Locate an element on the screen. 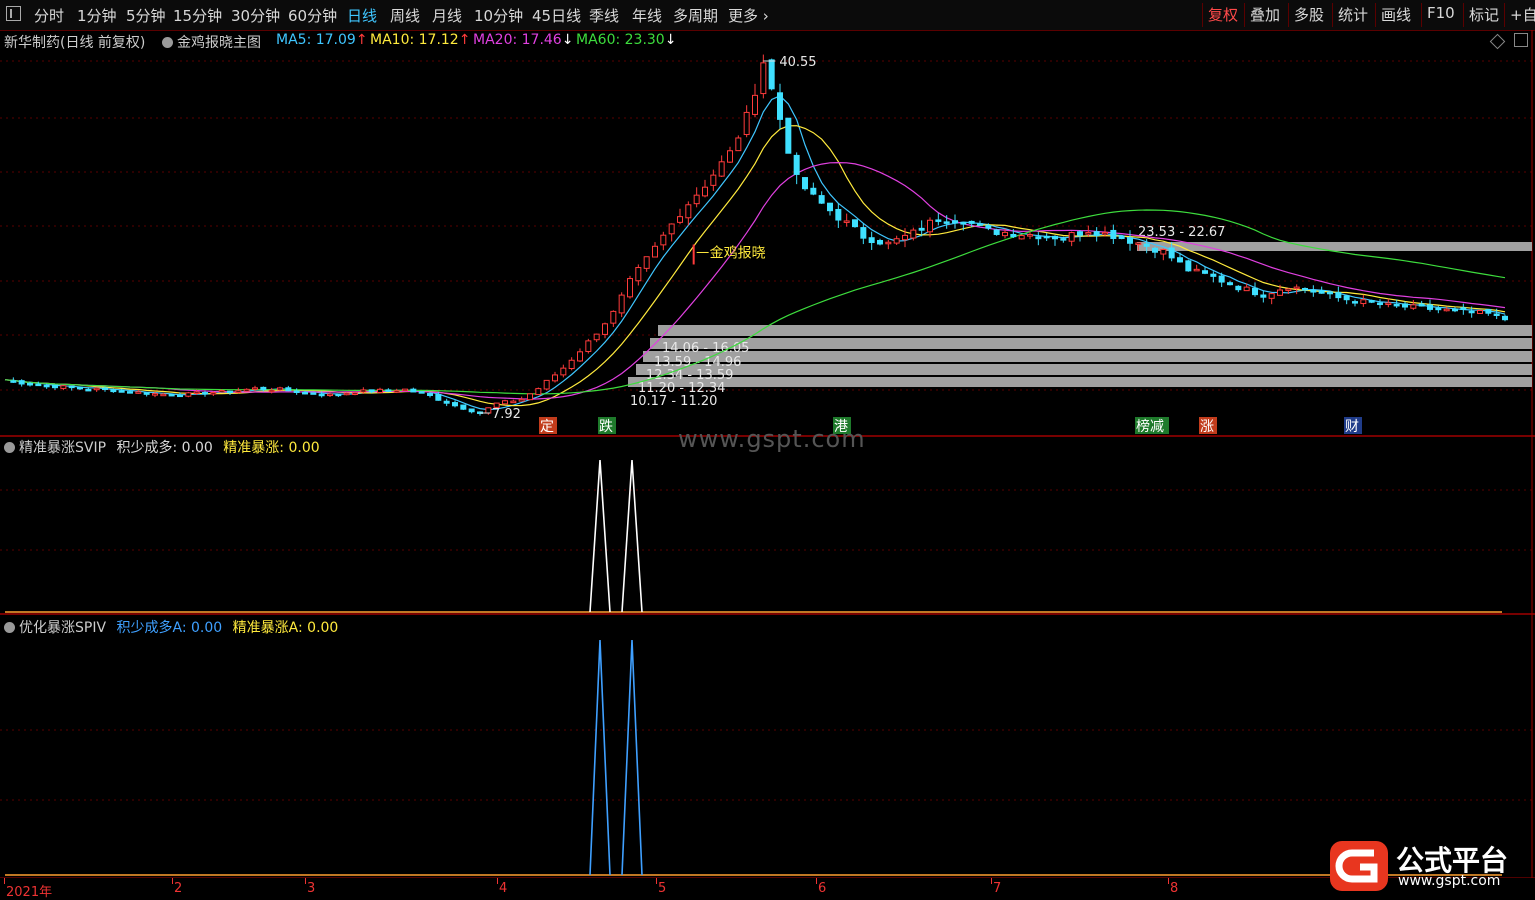 This screenshot has width=1535, height=900. high-label: 40.55 is located at coordinates (797, 62).